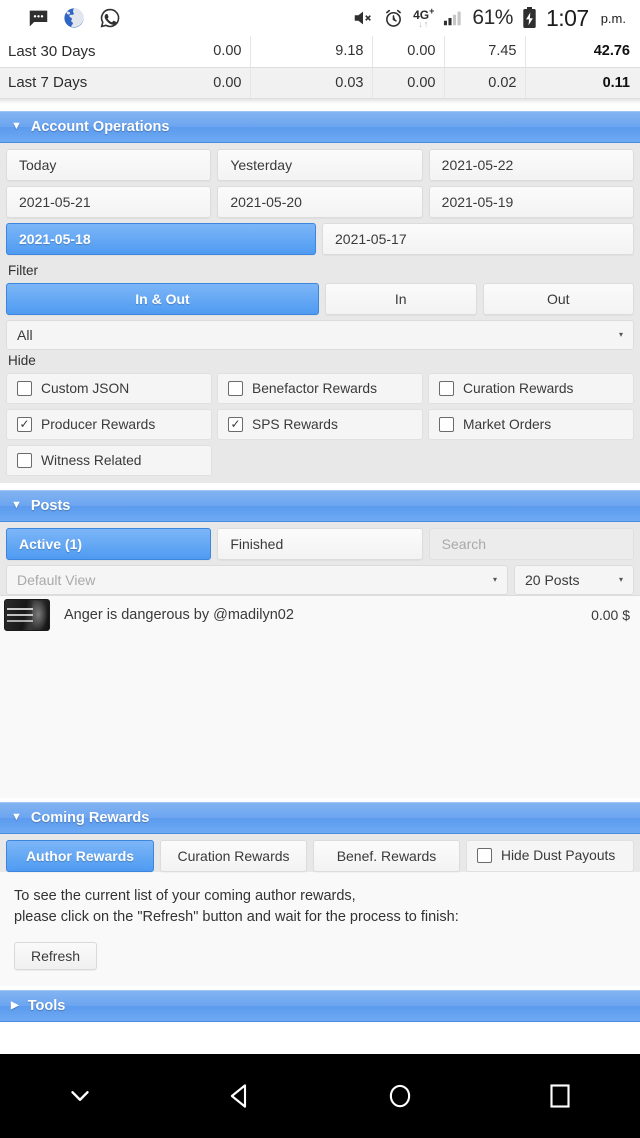 The image size is (640, 1138). Describe the element at coordinates (56, 955) in the screenshot. I see `refresh-button: Refresh` at that location.